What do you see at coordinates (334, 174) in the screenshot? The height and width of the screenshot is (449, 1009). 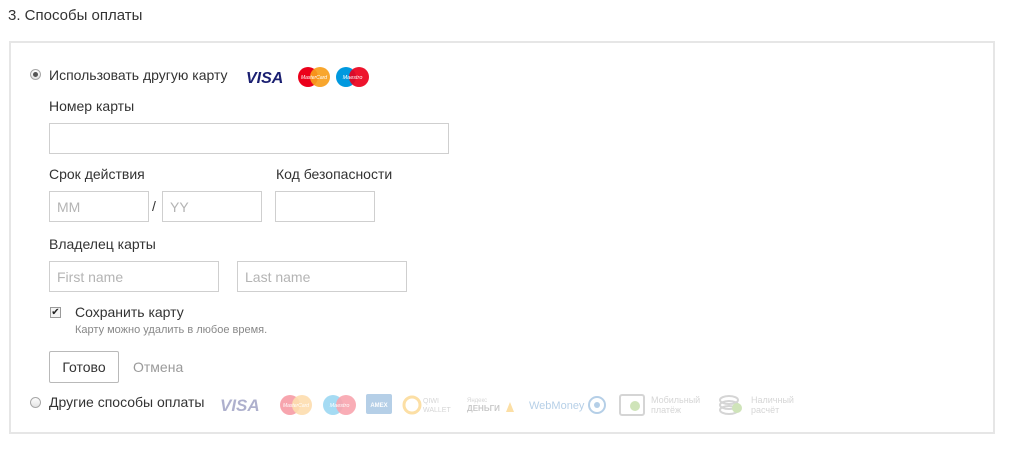 I see `cvc-label: Код безопасности` at bounding box center [334, 174].